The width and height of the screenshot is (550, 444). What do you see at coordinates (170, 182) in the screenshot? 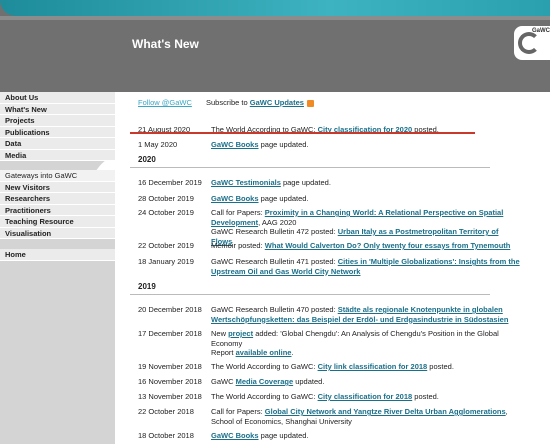
I see `entry-date: 16 December 2019` at bounding box center [170, 182].